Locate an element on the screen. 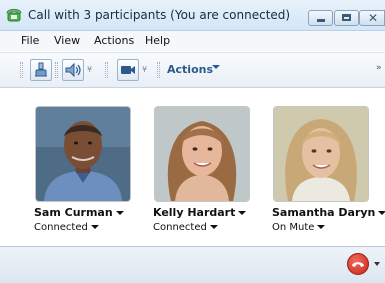 The image size is (385, 283). participant-name-dropdown: Samantha Daryn is located at coordinates (328, 212).